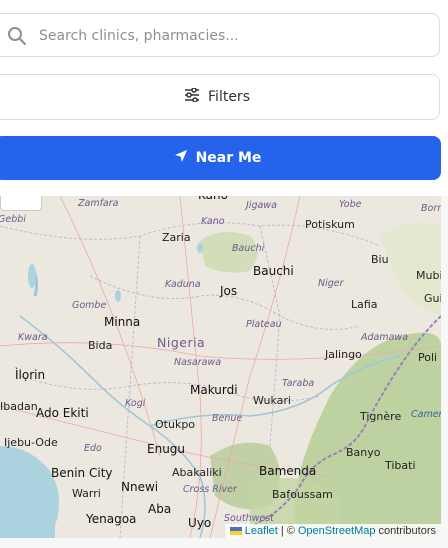 The width and height of the screenshot is (448, 548). I want to click on filters-button: Filters, so click(220, 97).